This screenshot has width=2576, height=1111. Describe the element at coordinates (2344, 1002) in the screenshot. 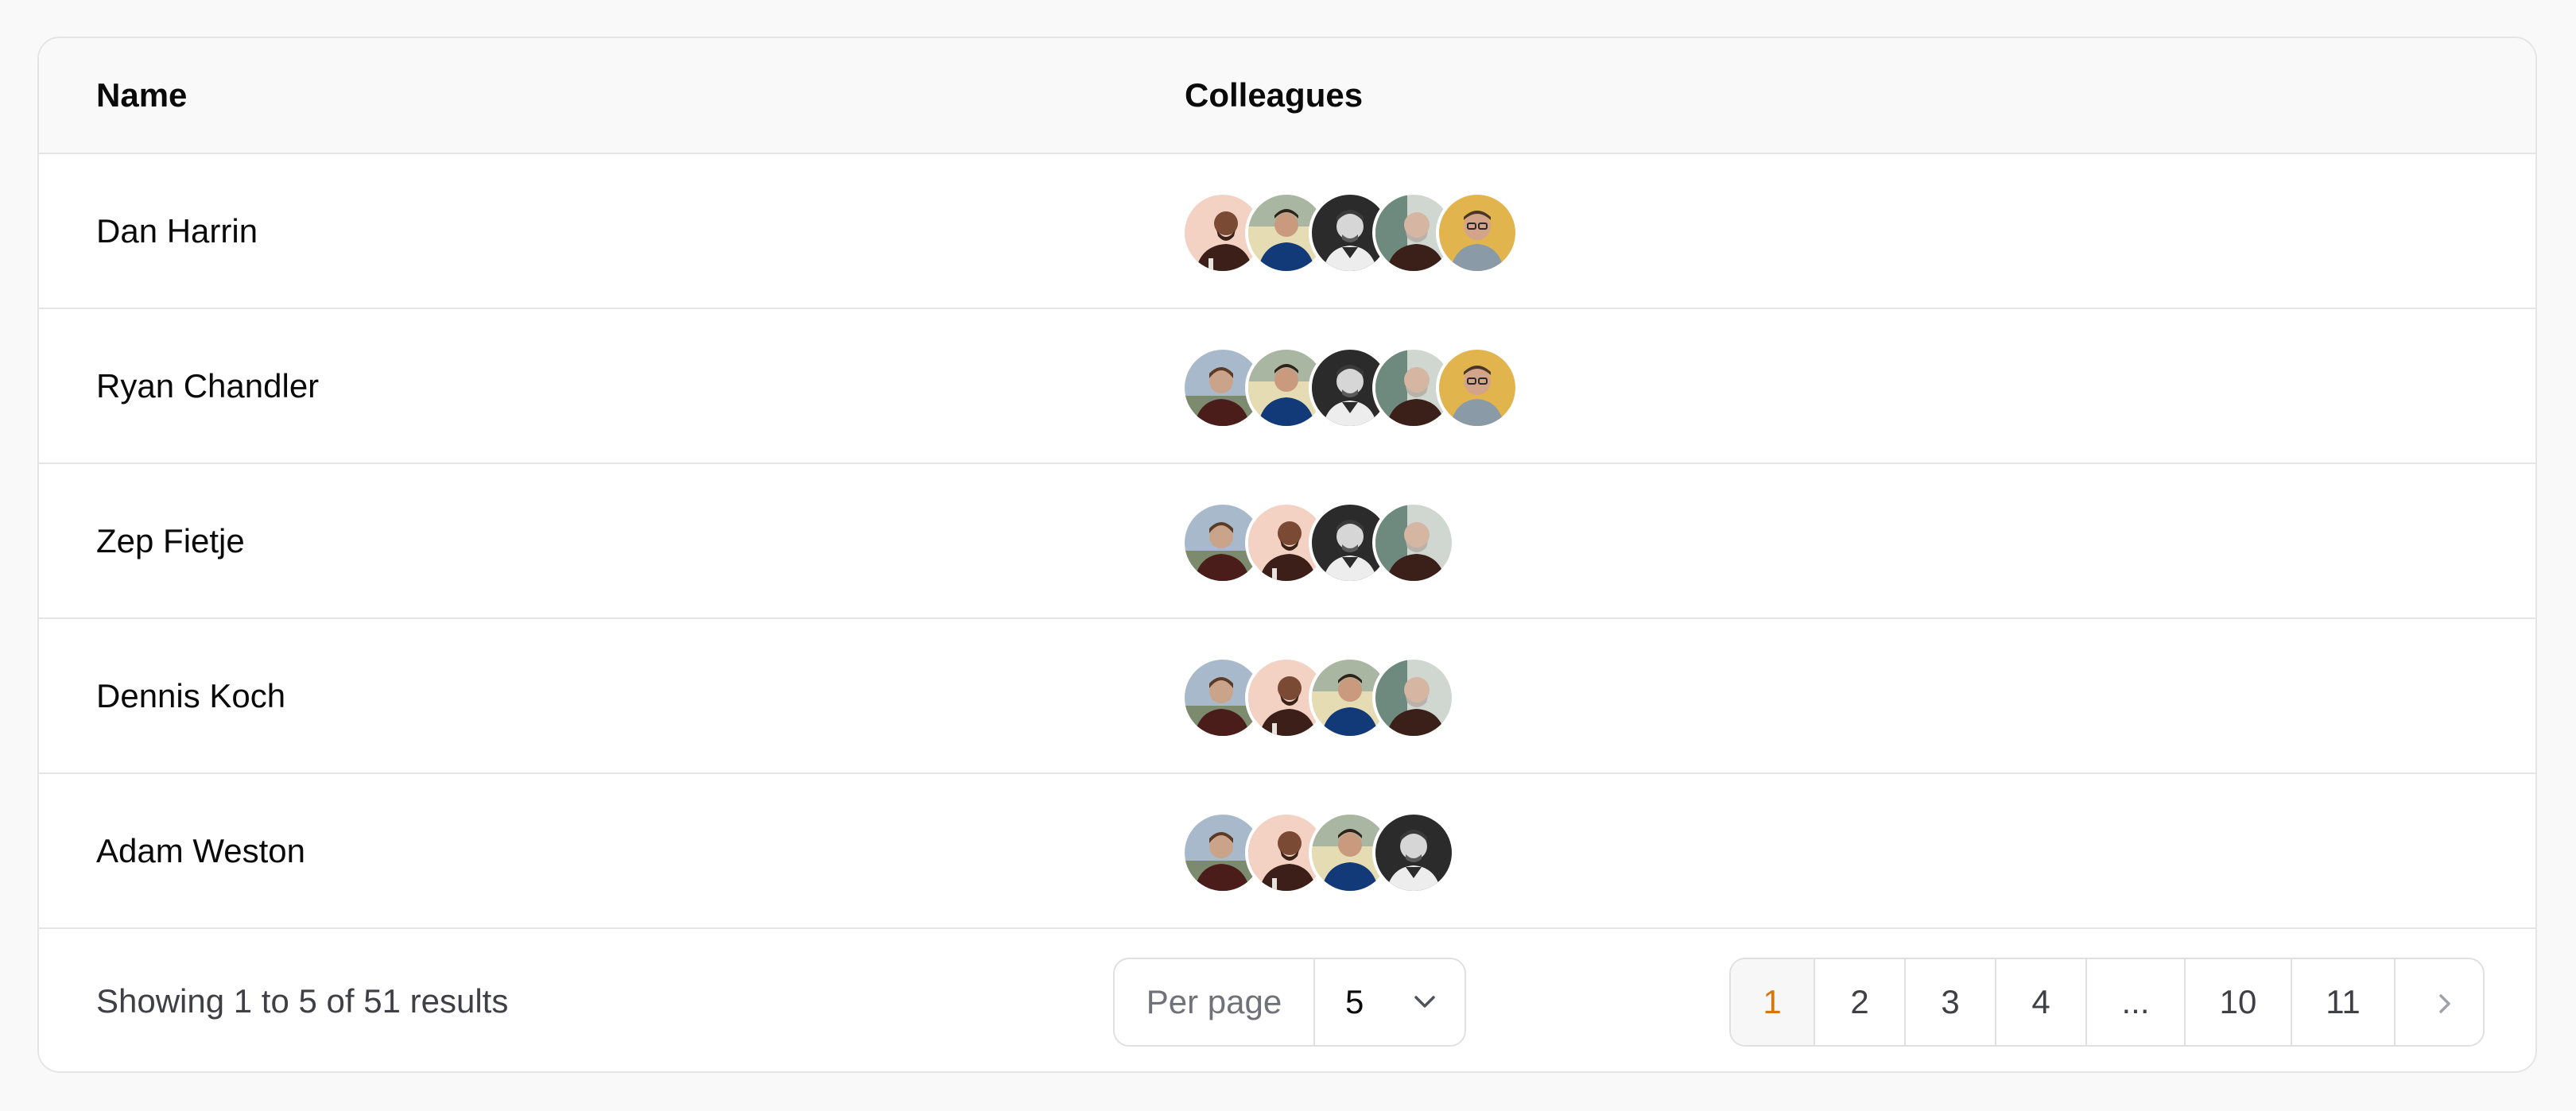

I see `page-button-11: 11` at that location.